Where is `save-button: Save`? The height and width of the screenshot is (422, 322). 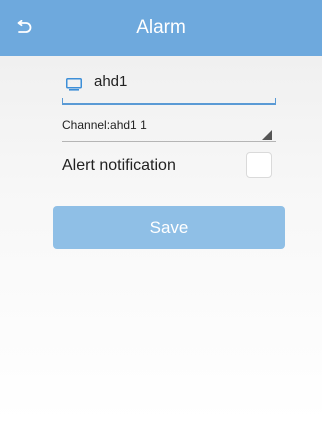
save-button: Save is located at coordinates (169, 227).